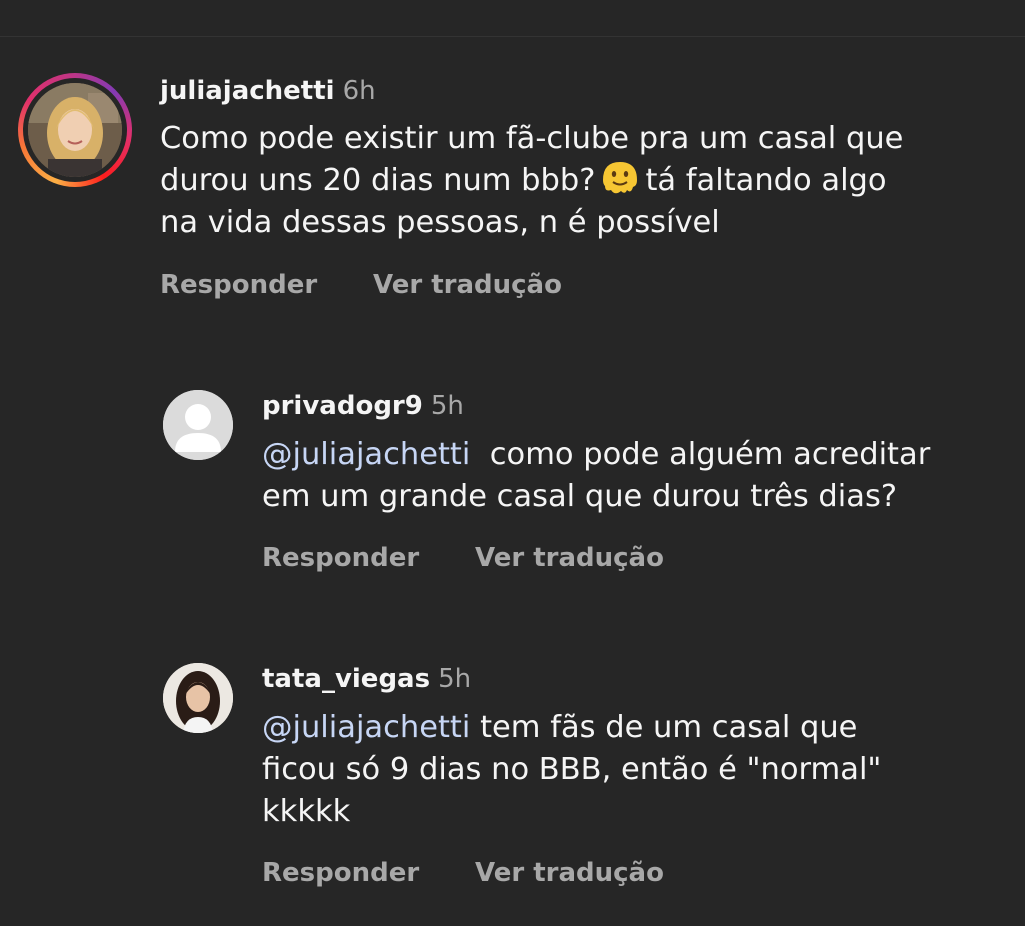 This screenshot has height=926, width=1025. Describe the element at coordinates (268, 91) in the screenshot. I see `comment-username: juliajachetti 6h` at that location.